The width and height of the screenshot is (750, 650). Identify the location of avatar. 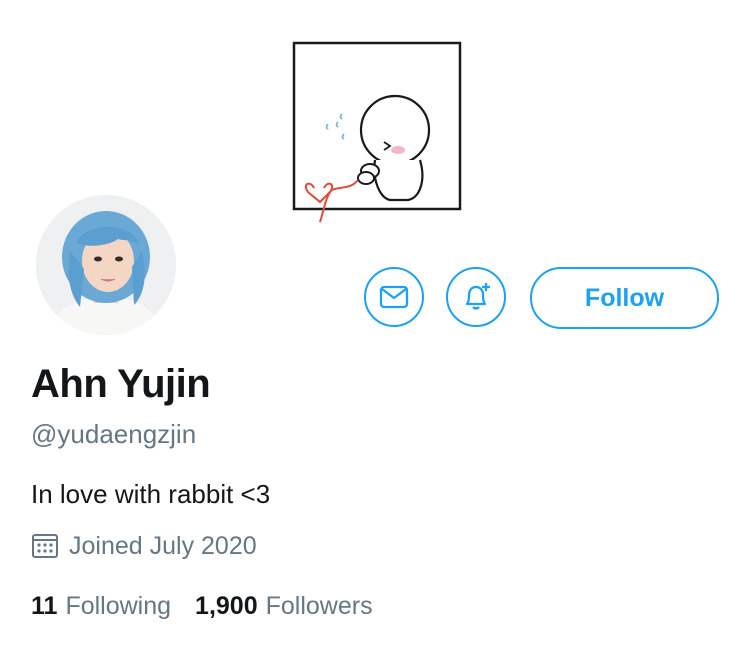
(106, 265).